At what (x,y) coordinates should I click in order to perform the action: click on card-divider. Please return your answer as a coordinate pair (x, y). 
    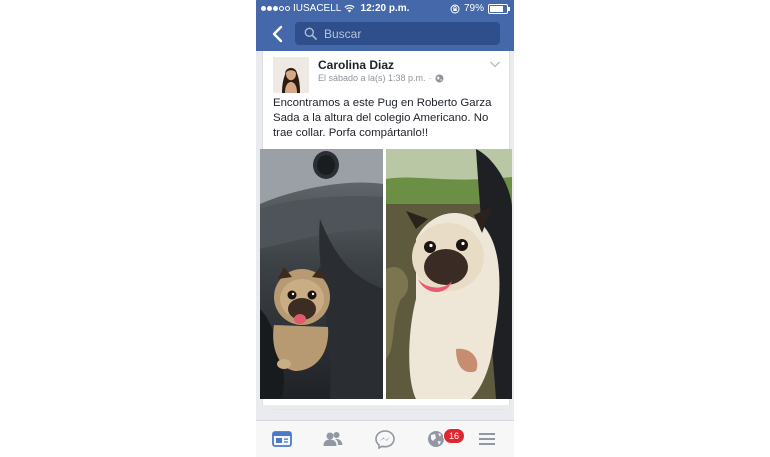
    Looking at the image, I should click on (389, 409).